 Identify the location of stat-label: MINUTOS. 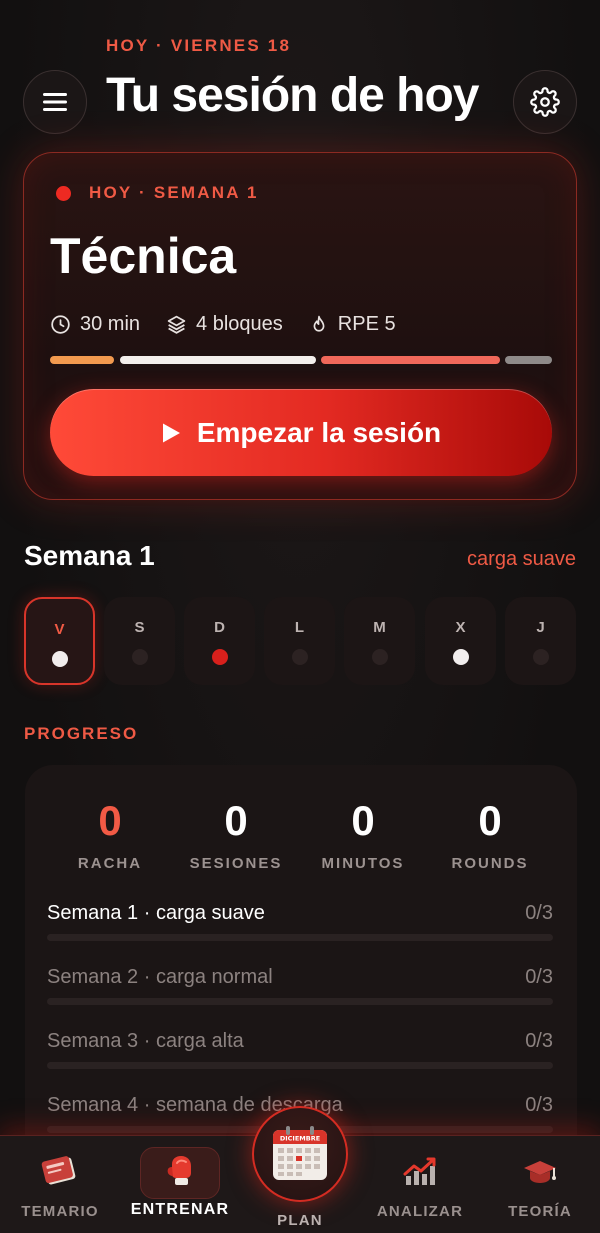
(363, 863).